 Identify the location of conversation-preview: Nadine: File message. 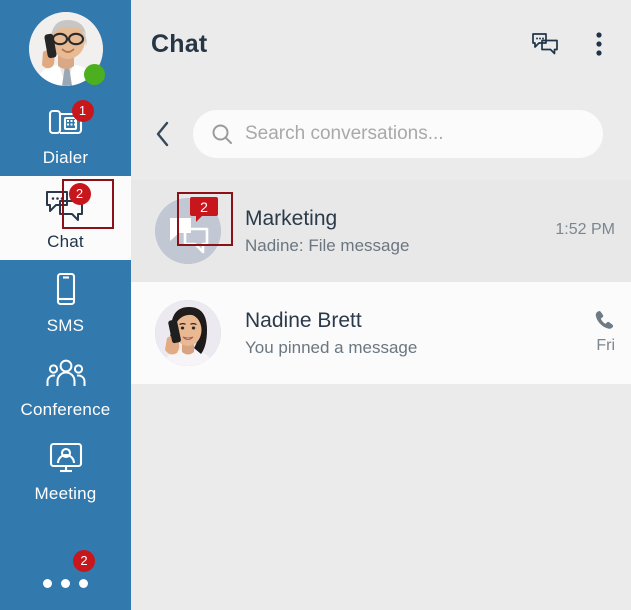
(327, 245).